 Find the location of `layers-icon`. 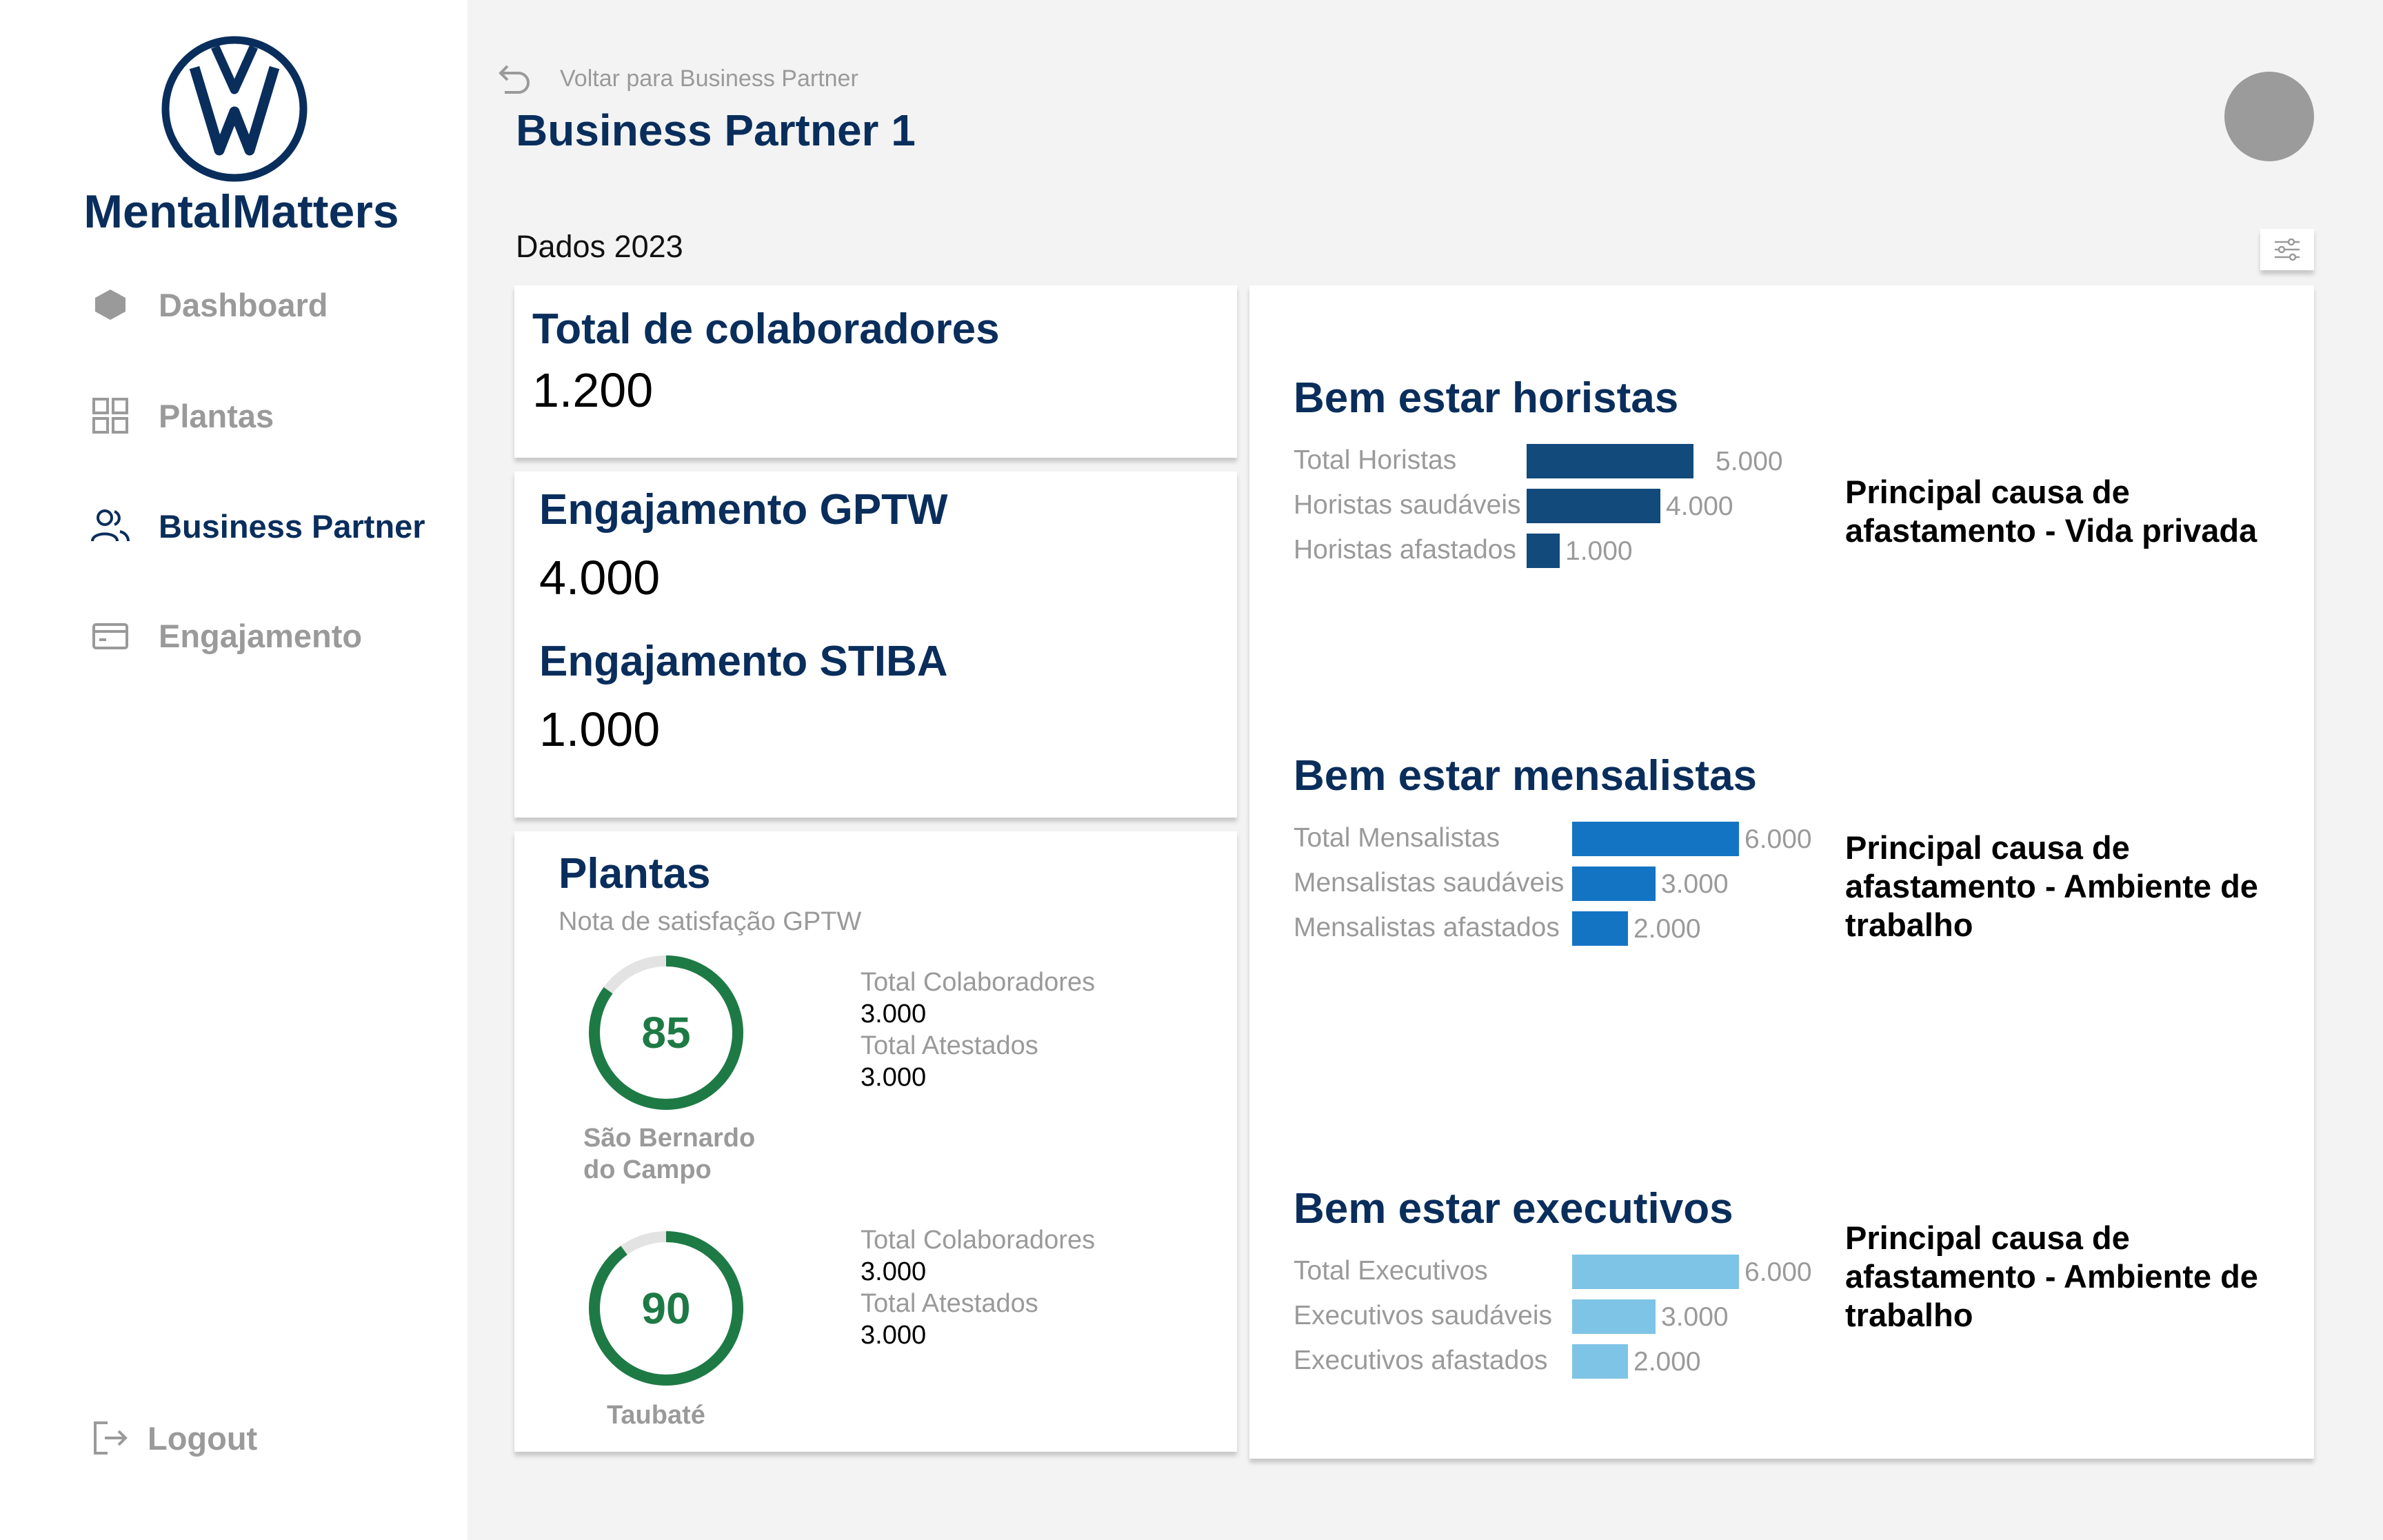

layers-icon is located at coordinates (110, 305).